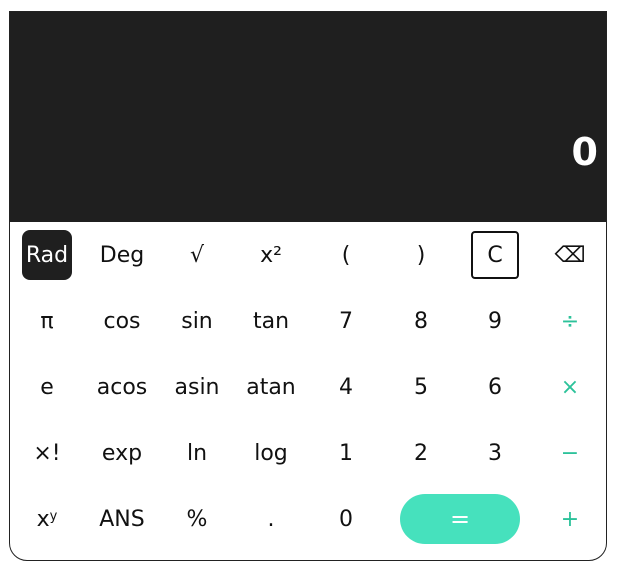  Describe the element at coordinates (47, 387) in the screenshot. I see `e-button: e` at that location.